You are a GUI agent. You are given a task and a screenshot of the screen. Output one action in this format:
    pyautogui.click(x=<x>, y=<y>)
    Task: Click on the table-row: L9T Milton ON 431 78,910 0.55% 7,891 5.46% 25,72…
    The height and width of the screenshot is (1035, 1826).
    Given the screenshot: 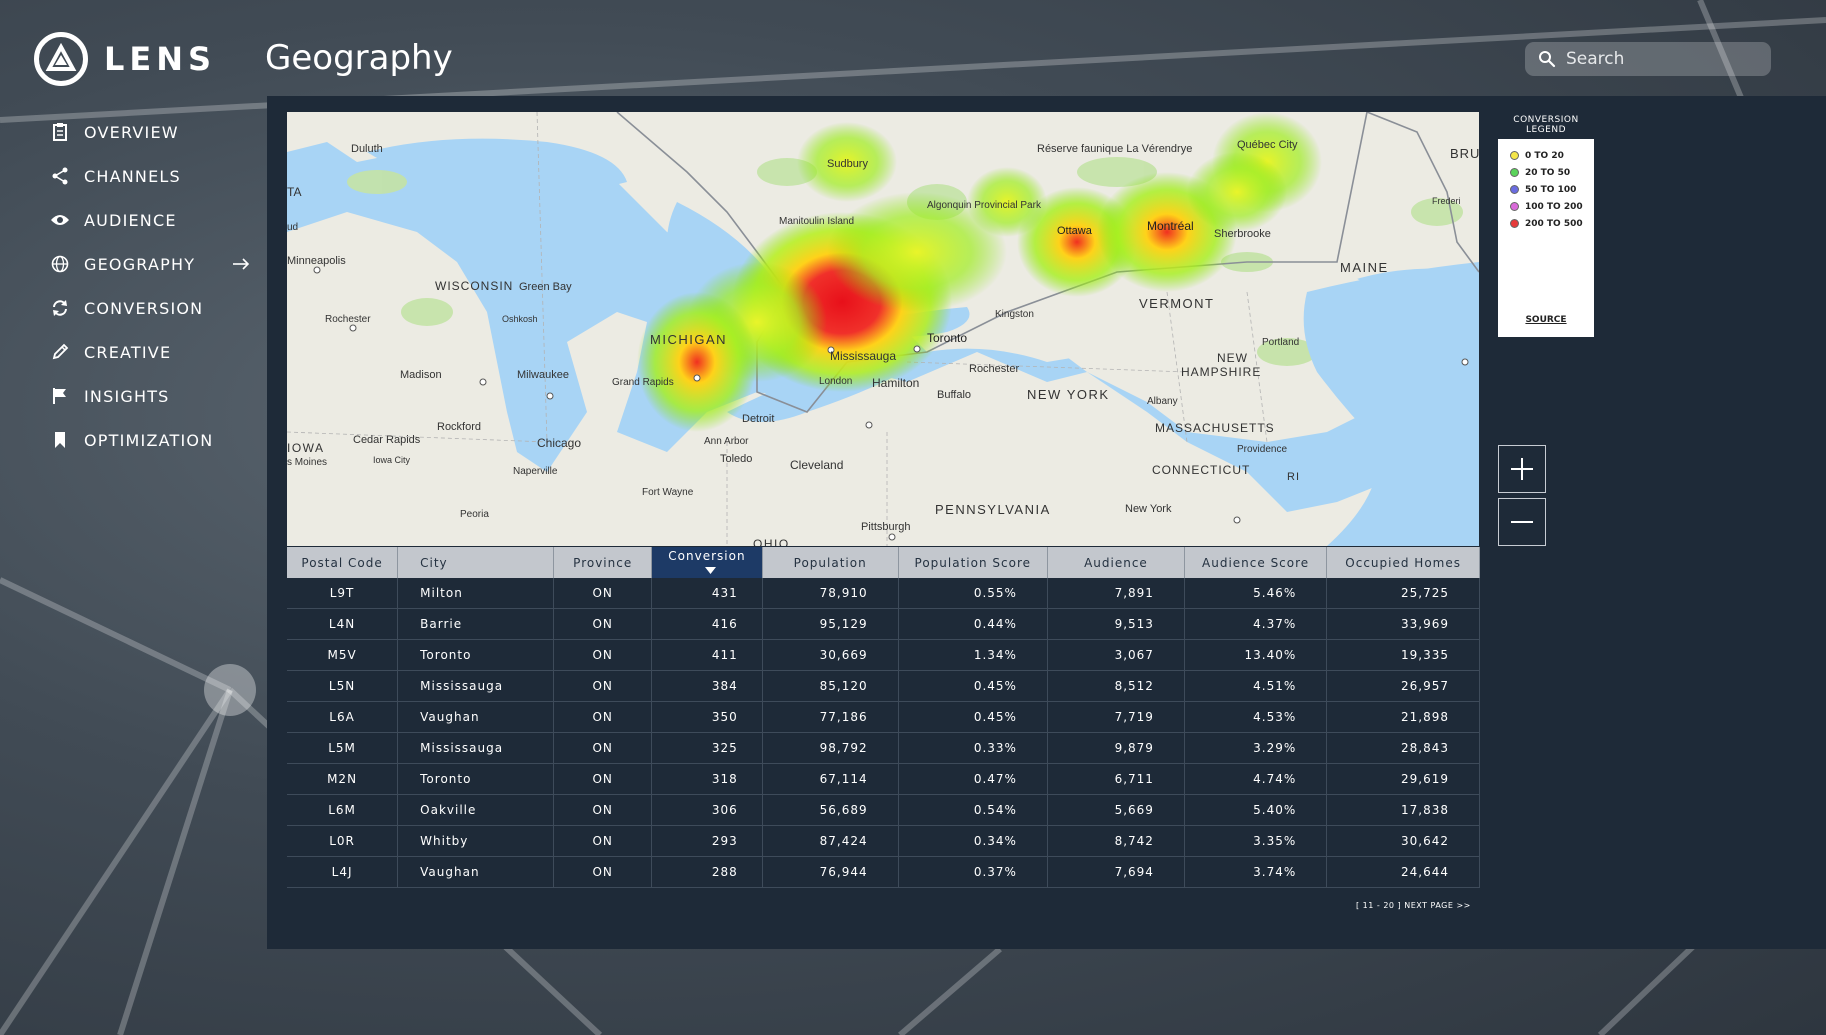 What is the action you would take?
    pyautogui.click(x=883, y=593)
    